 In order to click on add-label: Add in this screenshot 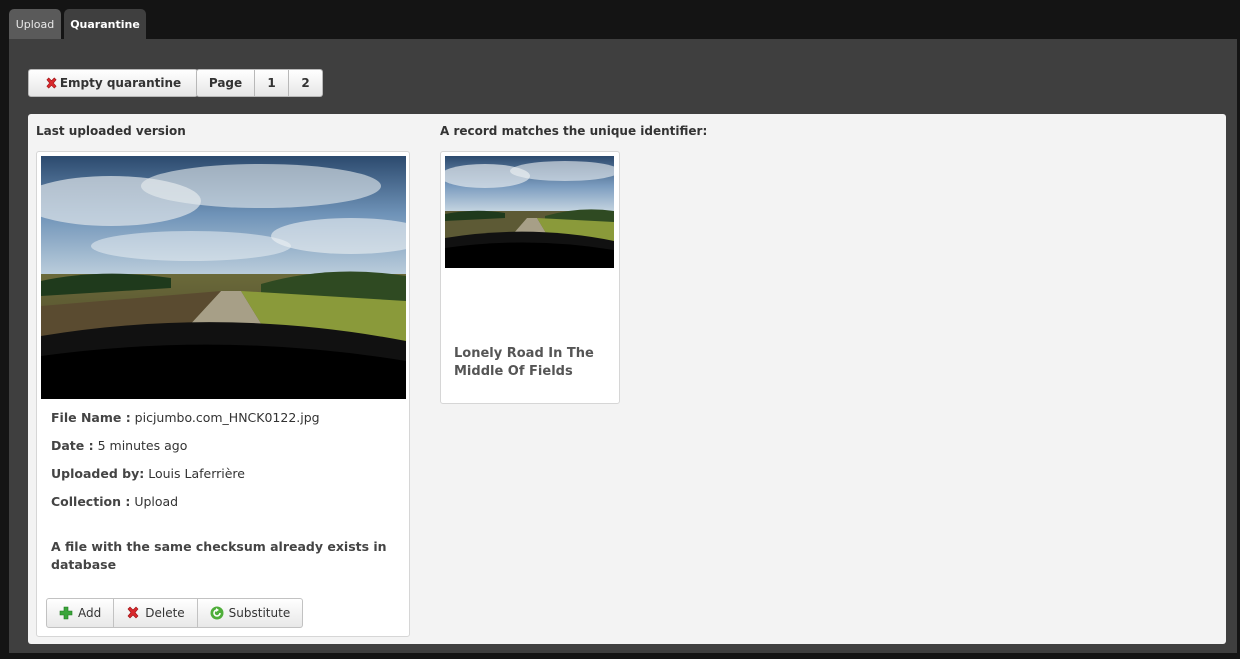, I will do `click(90, 613)`.